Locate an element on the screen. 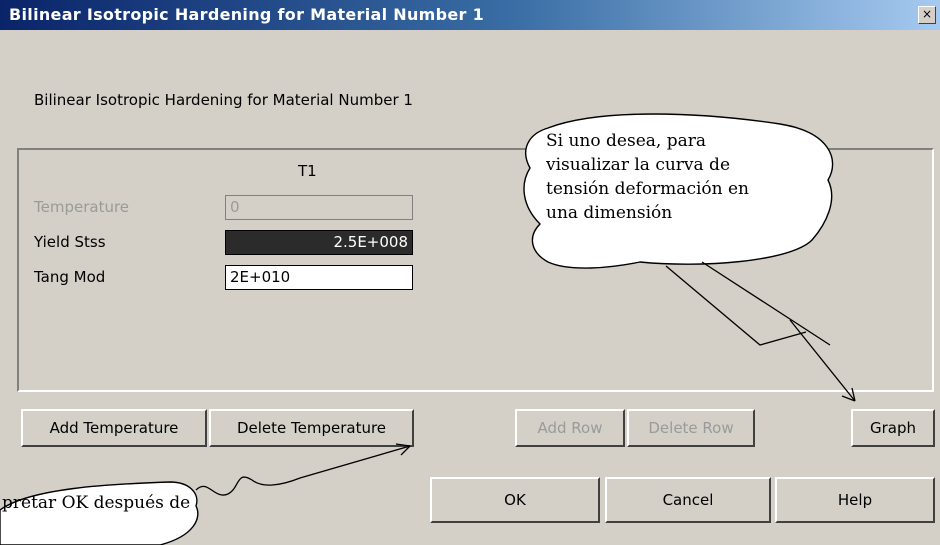 This screenshot has width=940, height=545. row-label-temperature: Temperature is located at coordinates (82, 207).